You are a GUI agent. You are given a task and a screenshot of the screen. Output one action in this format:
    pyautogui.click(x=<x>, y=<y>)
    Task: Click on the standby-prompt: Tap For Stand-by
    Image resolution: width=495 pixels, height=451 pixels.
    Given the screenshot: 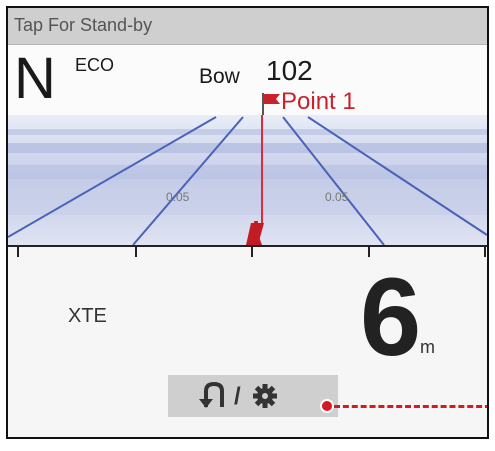 What is the action you would take?
    pyautogui.click(x=83, y=25)
    